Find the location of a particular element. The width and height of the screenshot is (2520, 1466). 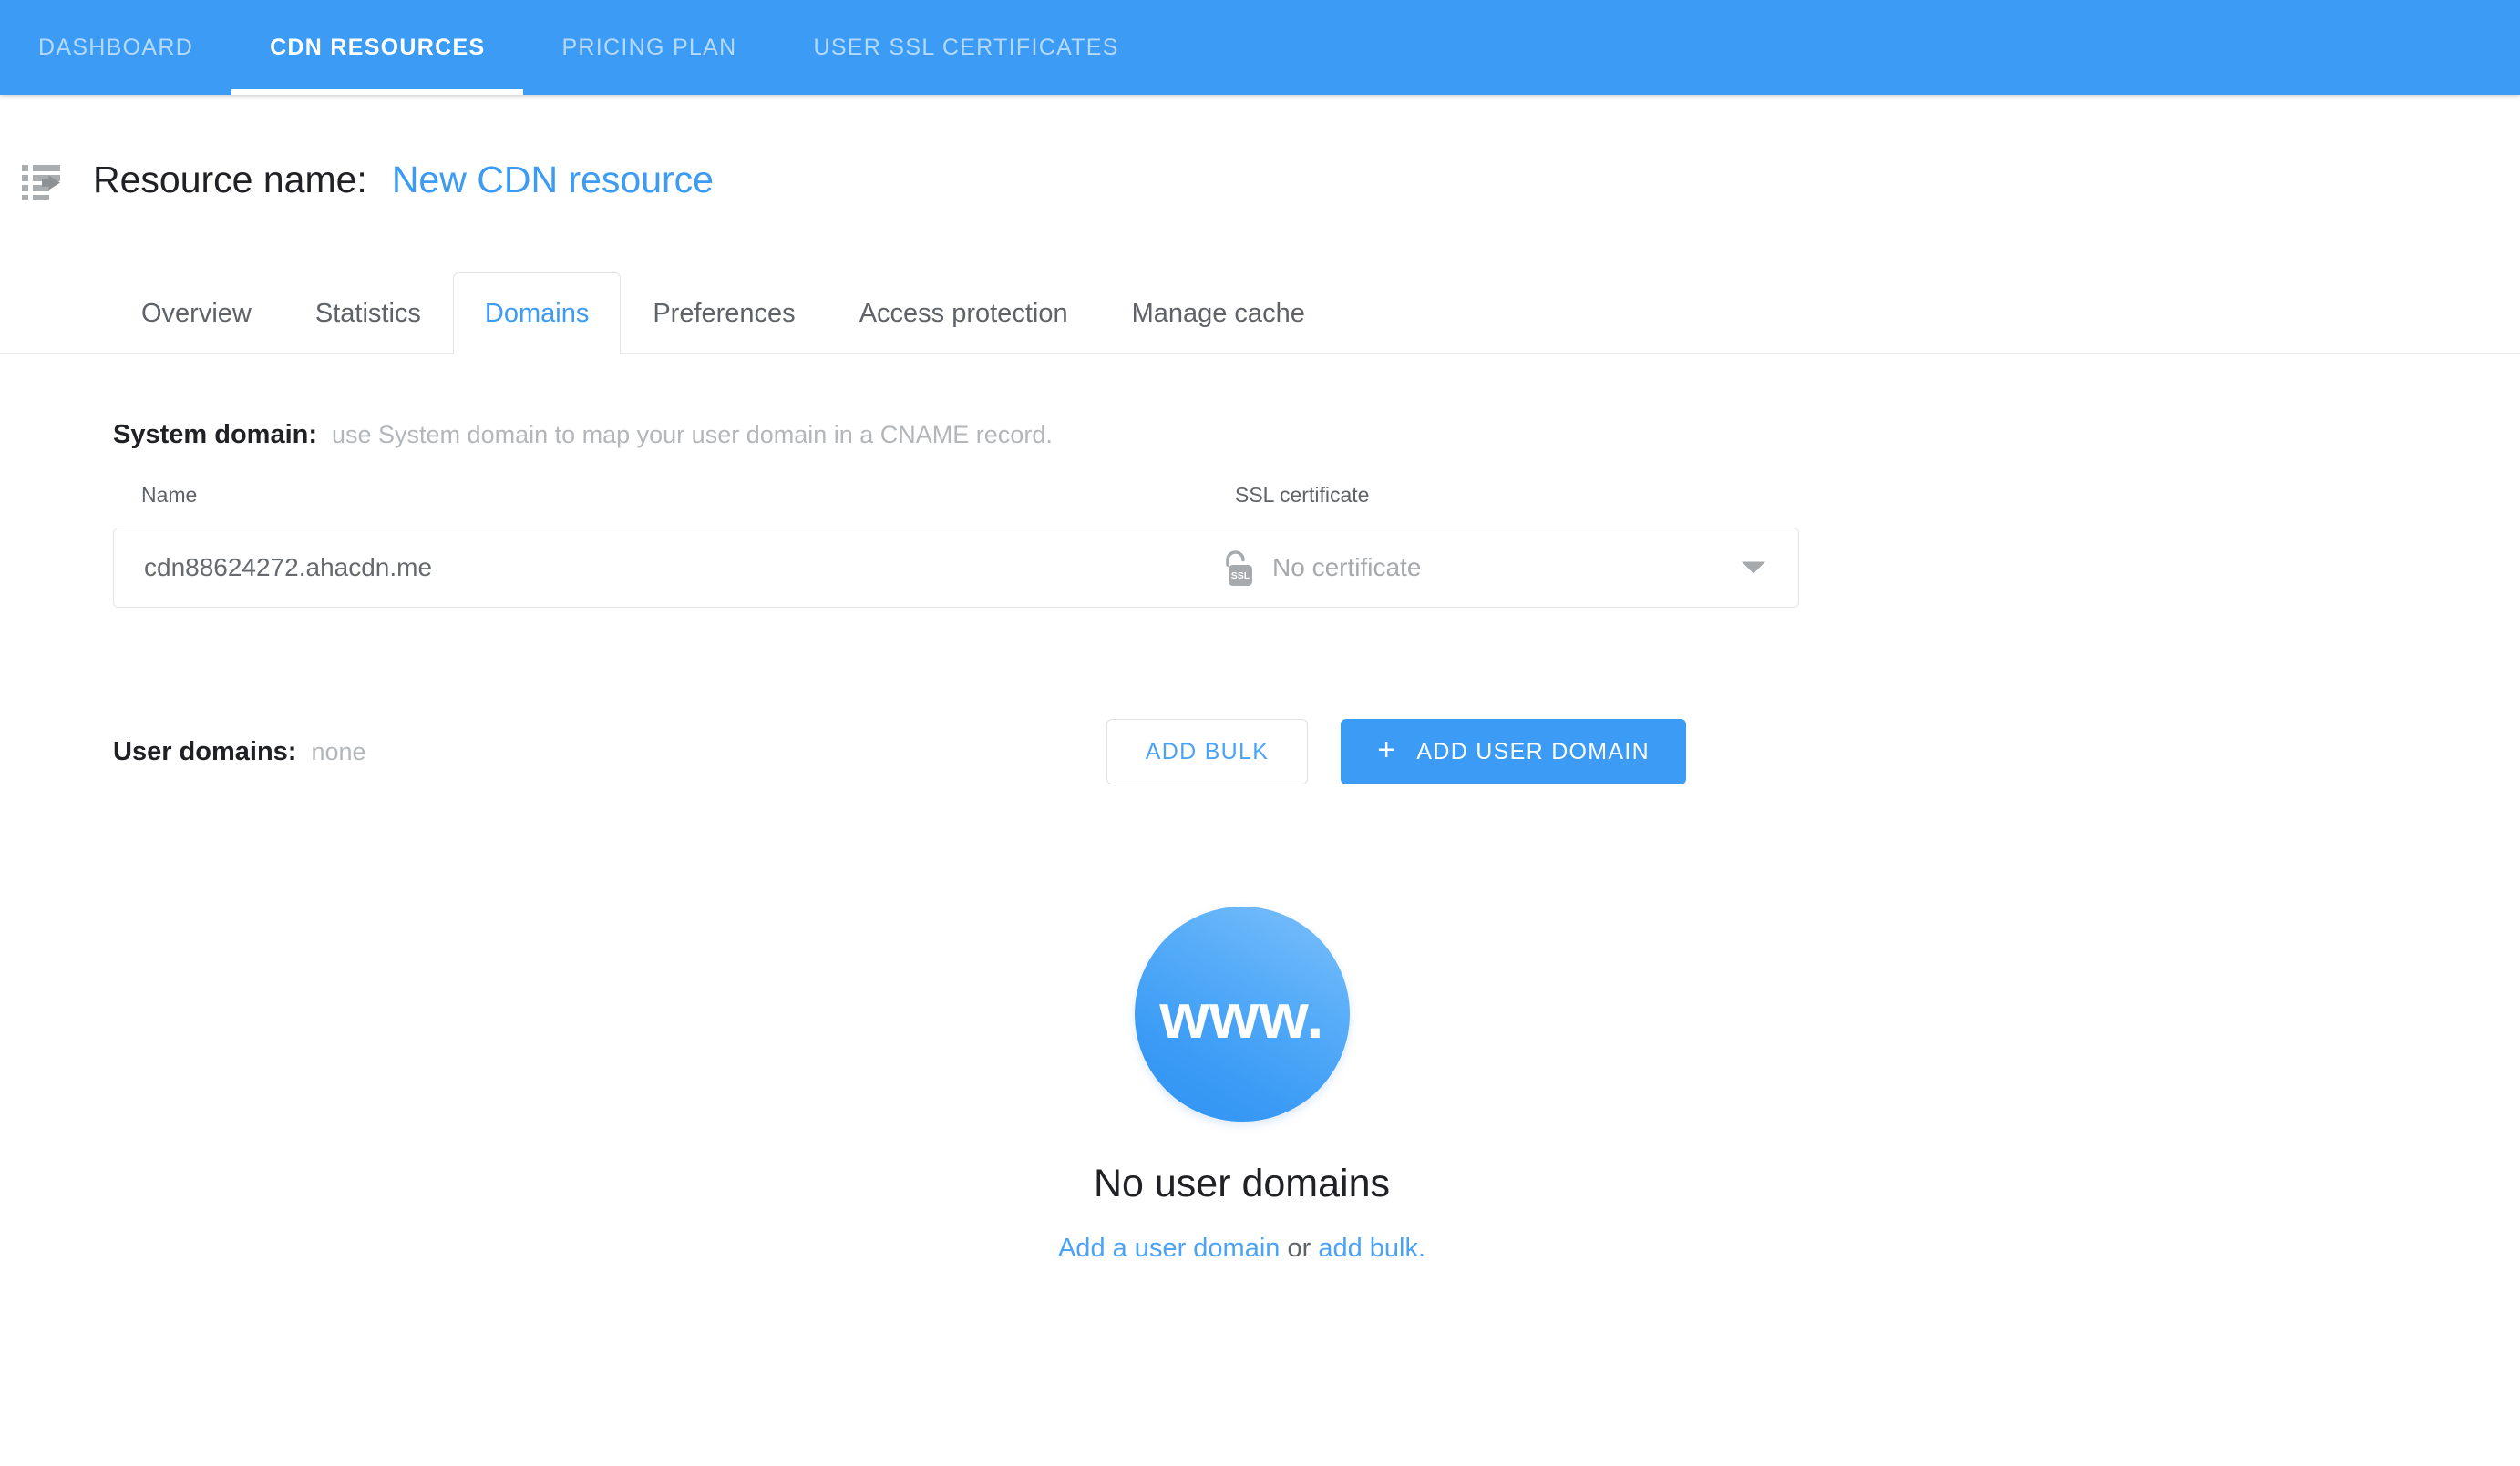

topnav-item-dashboard: DASHBOARD is located at coordinates (115, 47).